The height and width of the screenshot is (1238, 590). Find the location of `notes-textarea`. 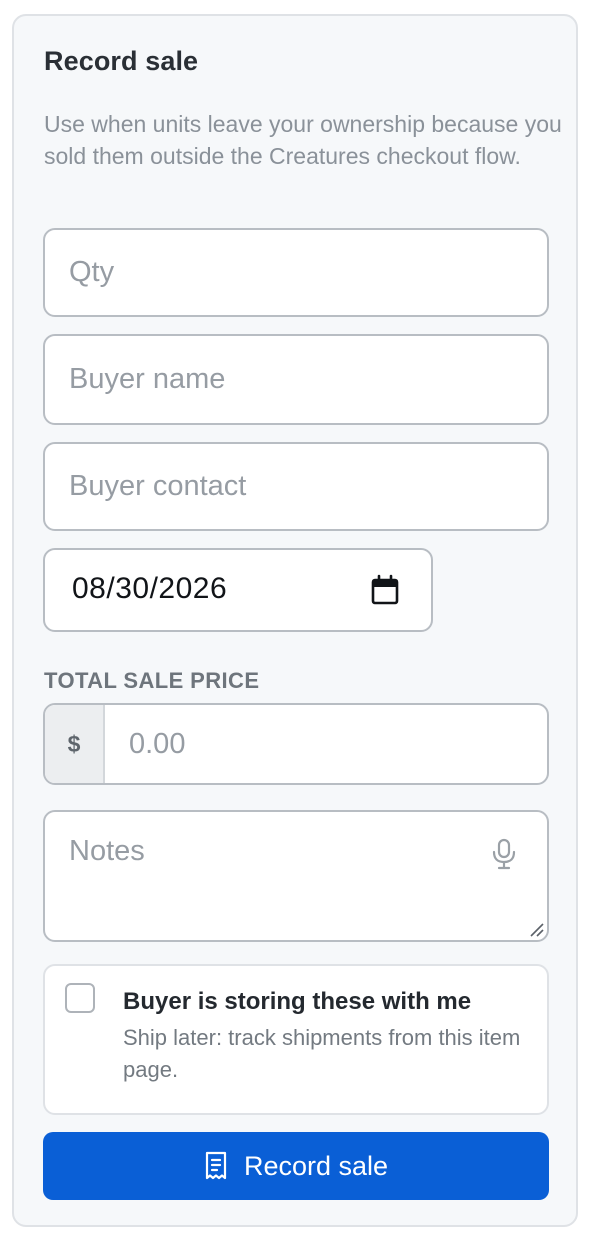

notes-textarea is located at coordinates (296, 876).